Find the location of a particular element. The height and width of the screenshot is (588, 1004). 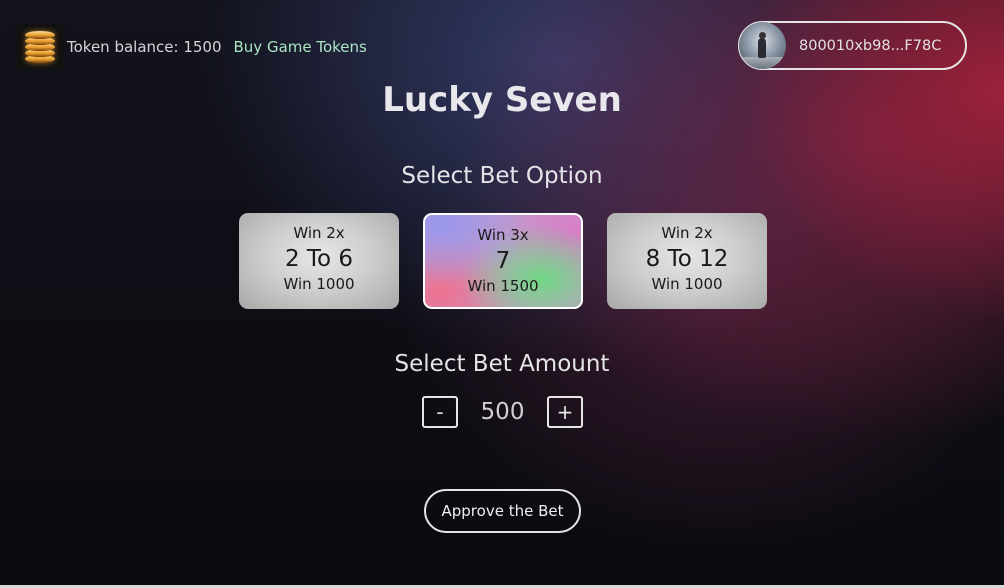

bet-range: 8 To 12 is located at coordinates (687, 259).